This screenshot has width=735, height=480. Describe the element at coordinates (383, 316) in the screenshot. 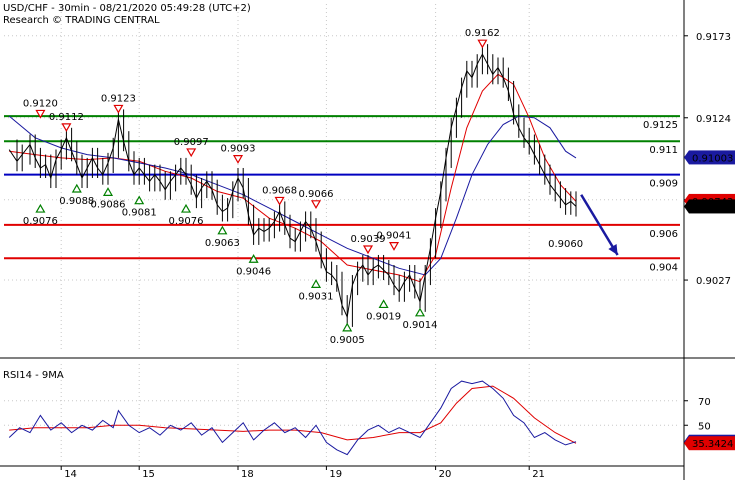

I see `low-label: 0.9019` at that location.